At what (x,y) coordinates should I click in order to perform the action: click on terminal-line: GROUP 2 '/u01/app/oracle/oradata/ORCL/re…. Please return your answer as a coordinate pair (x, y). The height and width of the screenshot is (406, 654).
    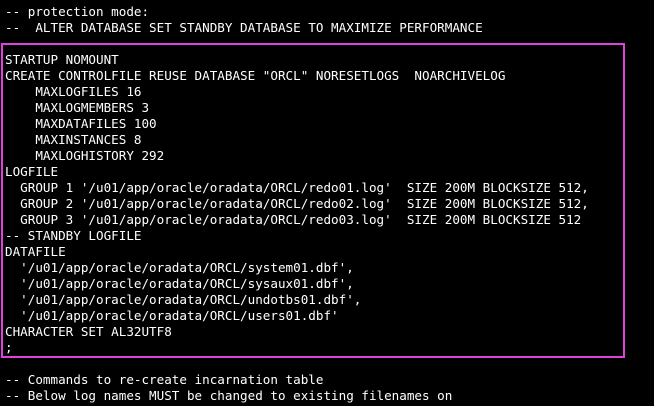
    Looking at the image, I should click on (297, 203).